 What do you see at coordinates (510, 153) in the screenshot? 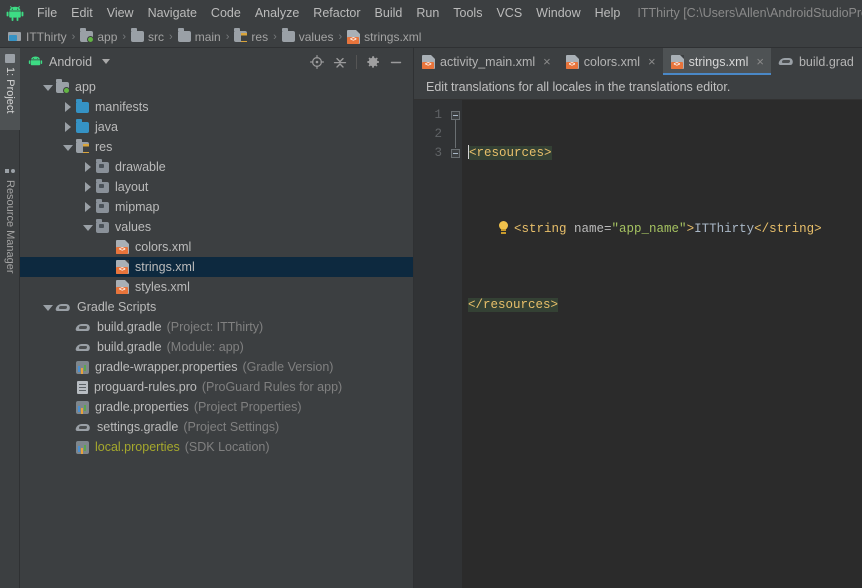
I see `code-token-resources-open: <resources>` at bounding box center [510, 153].